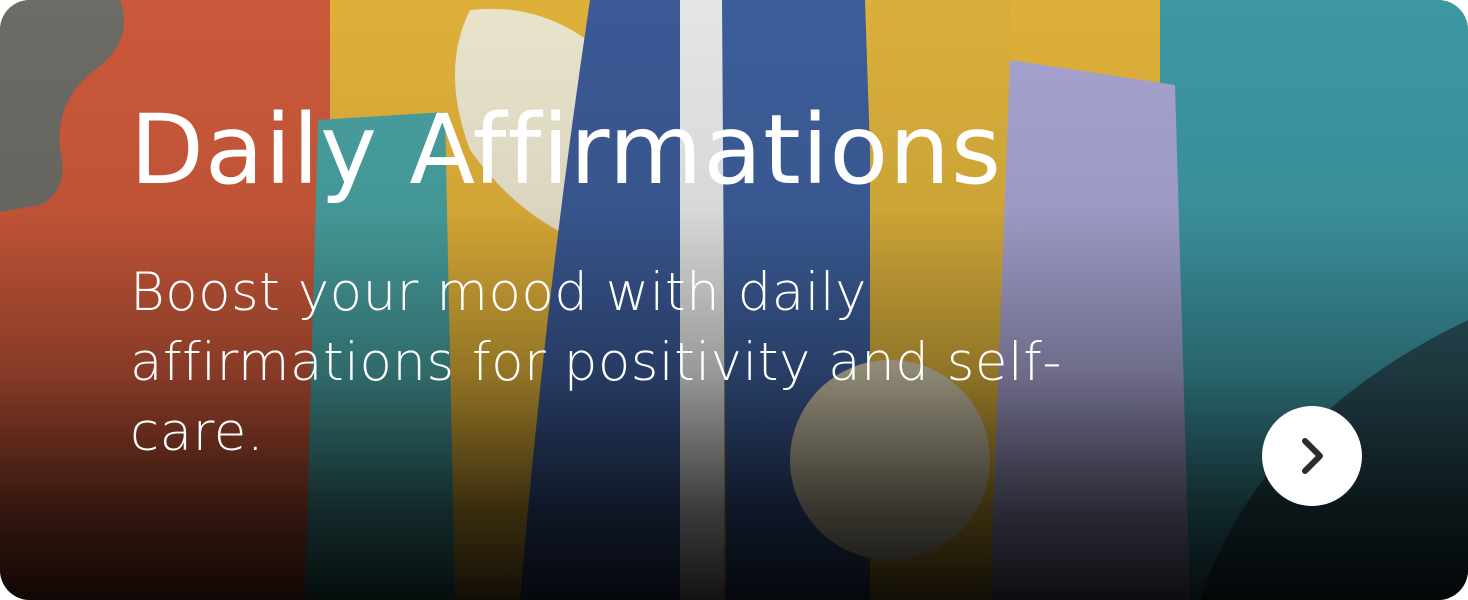 The height and width of the screenshot is (600, 1468). I want to click on chevron-right-icon, so click(1312, 456).